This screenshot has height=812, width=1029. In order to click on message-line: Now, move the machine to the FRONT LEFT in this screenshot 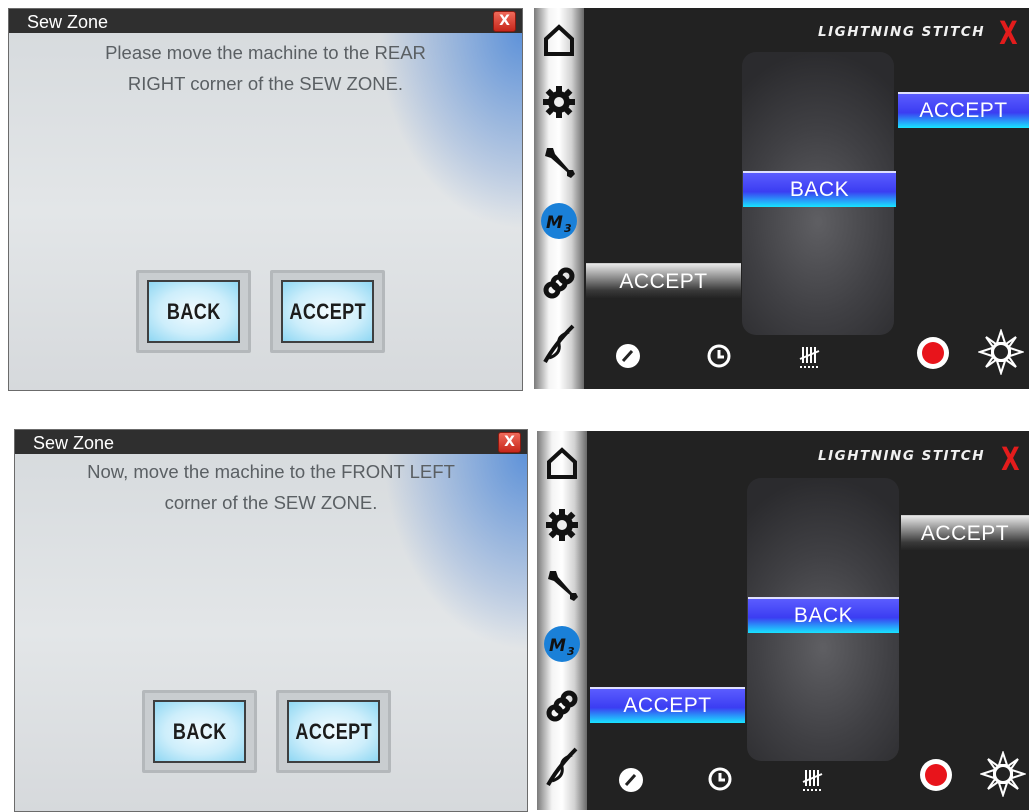, I will do `click(271, 471)`.